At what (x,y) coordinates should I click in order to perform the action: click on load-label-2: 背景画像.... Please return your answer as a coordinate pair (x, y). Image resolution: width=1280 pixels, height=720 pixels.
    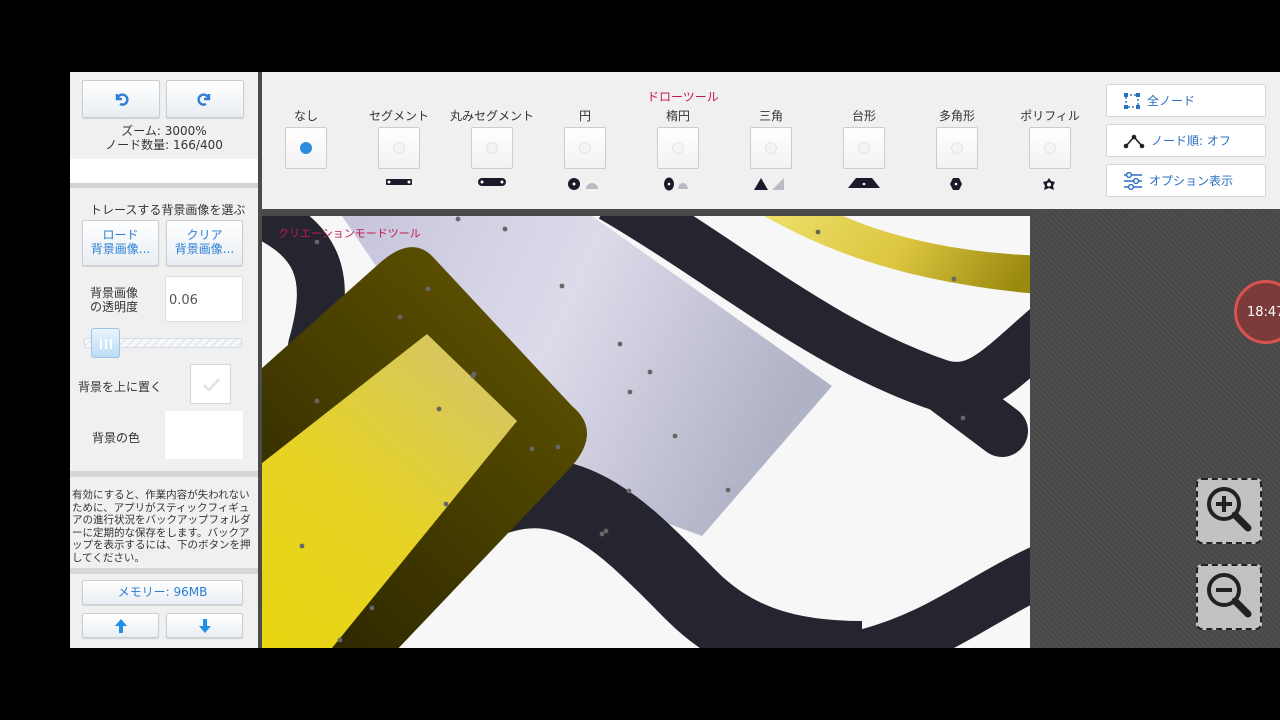
    Looking at the image, I should click on (120, 249).